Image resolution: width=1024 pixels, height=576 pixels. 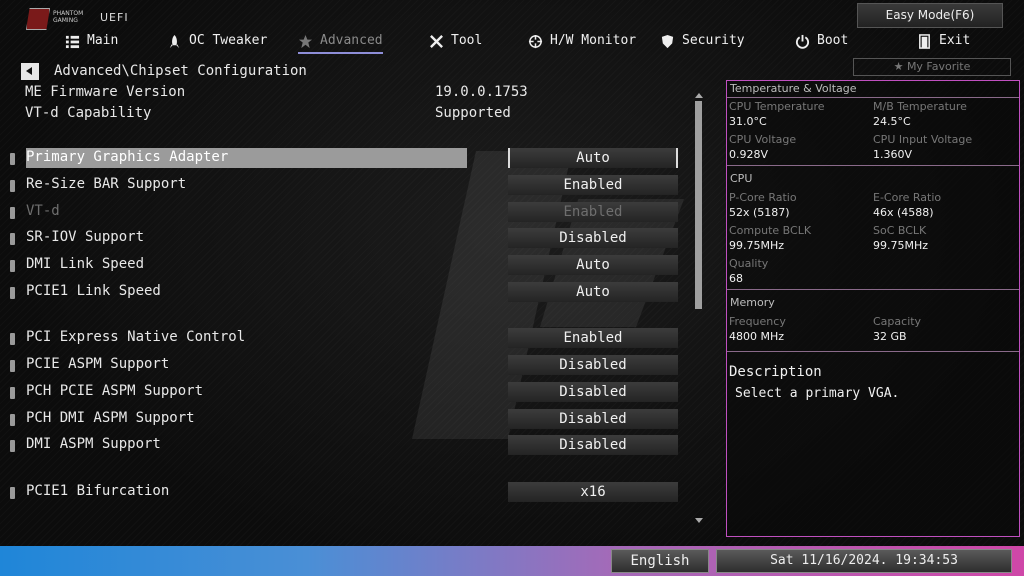 What do you see at coordinates (136, 337) in the screenshot?
I see `setting-label: PCI Express Native Control` at bounding box center [136, 337].